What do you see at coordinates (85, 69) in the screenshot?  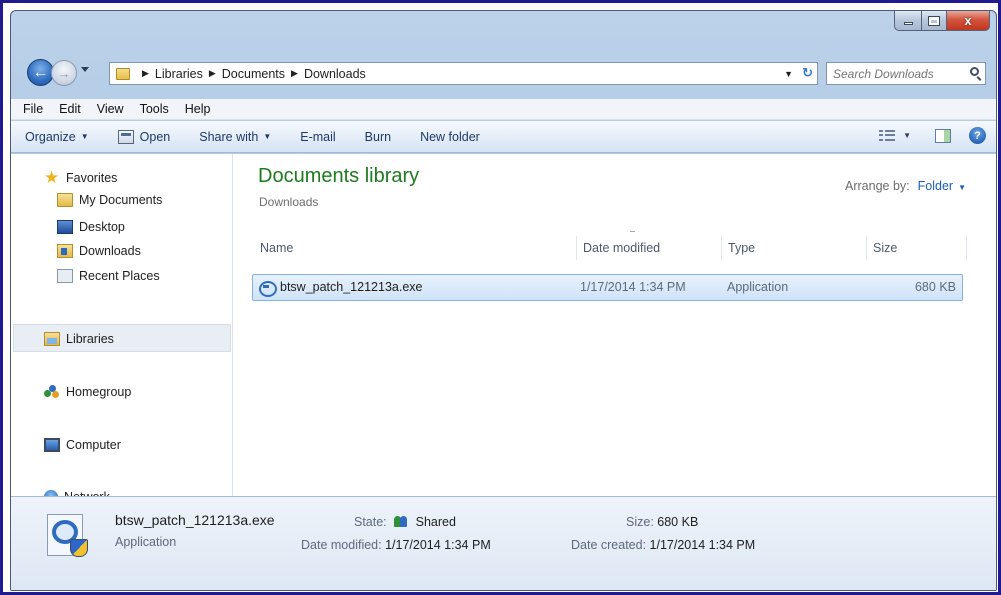 I see `recent-pages-dropdown` at bounding box center [85, 69].